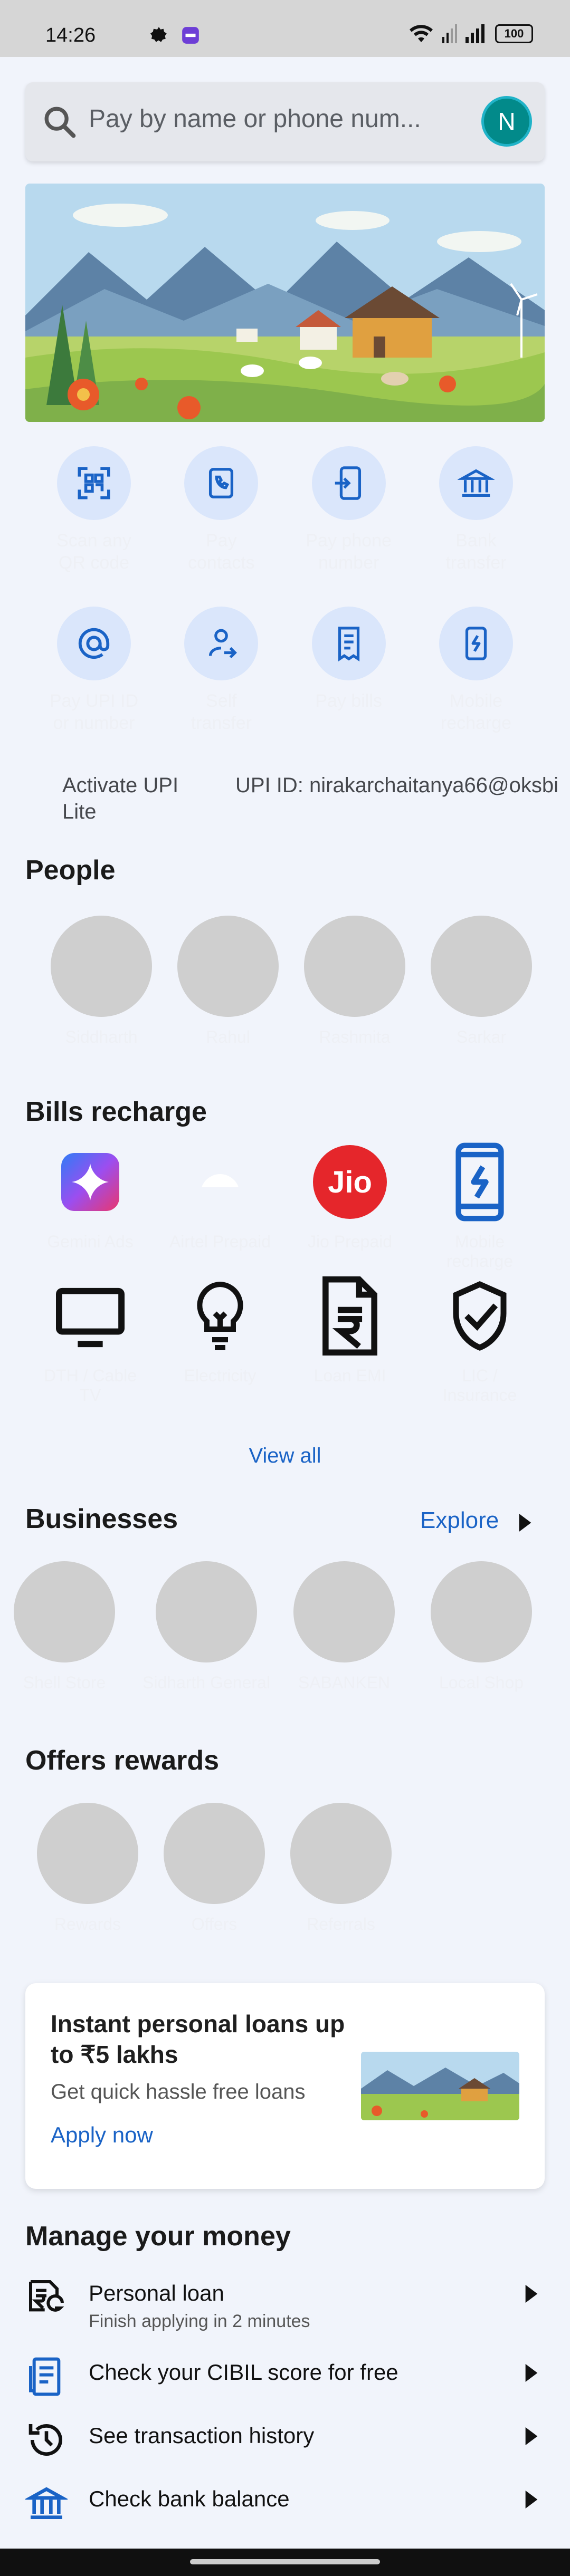 This screenshot has height=2576, width=570. Describe the element at coordinates (514, 33) in the screenshot. I see `battery-indicator: 100` at that location.